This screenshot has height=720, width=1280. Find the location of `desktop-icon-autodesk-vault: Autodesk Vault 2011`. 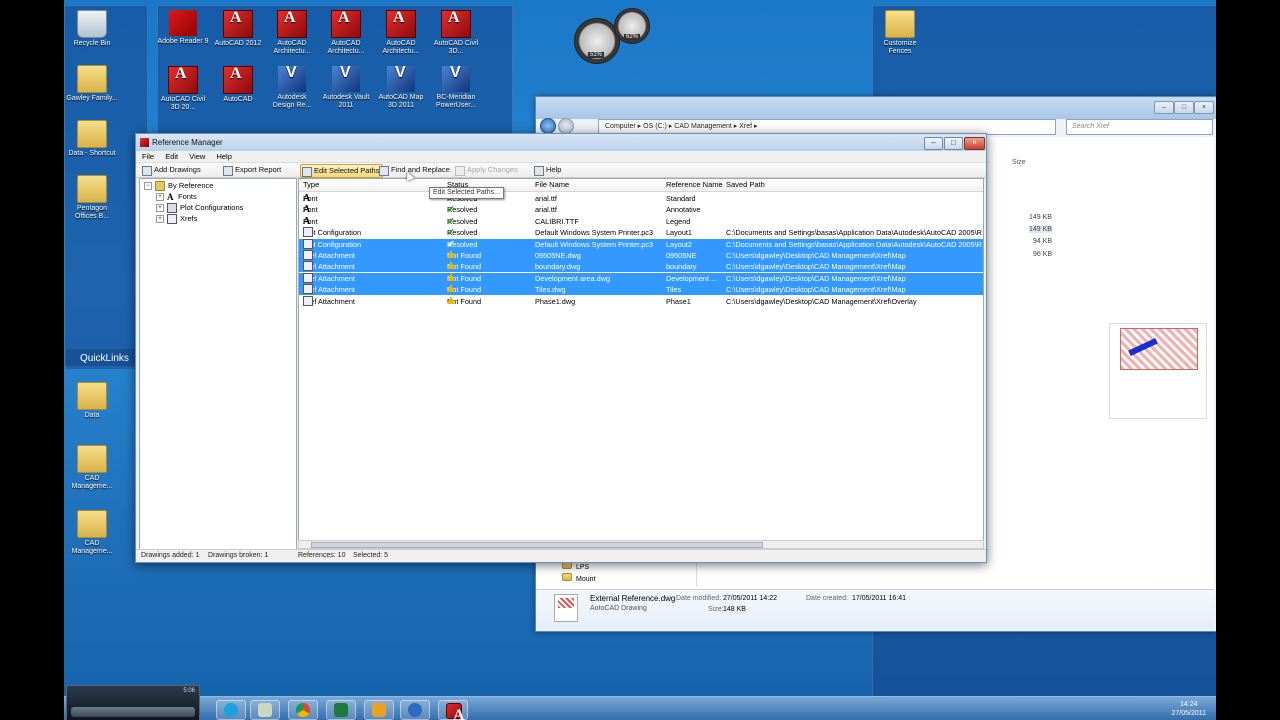

desktop-icon-autodesk-vault: Autodesk Vault 2011 is located at coordinates (346, 88).